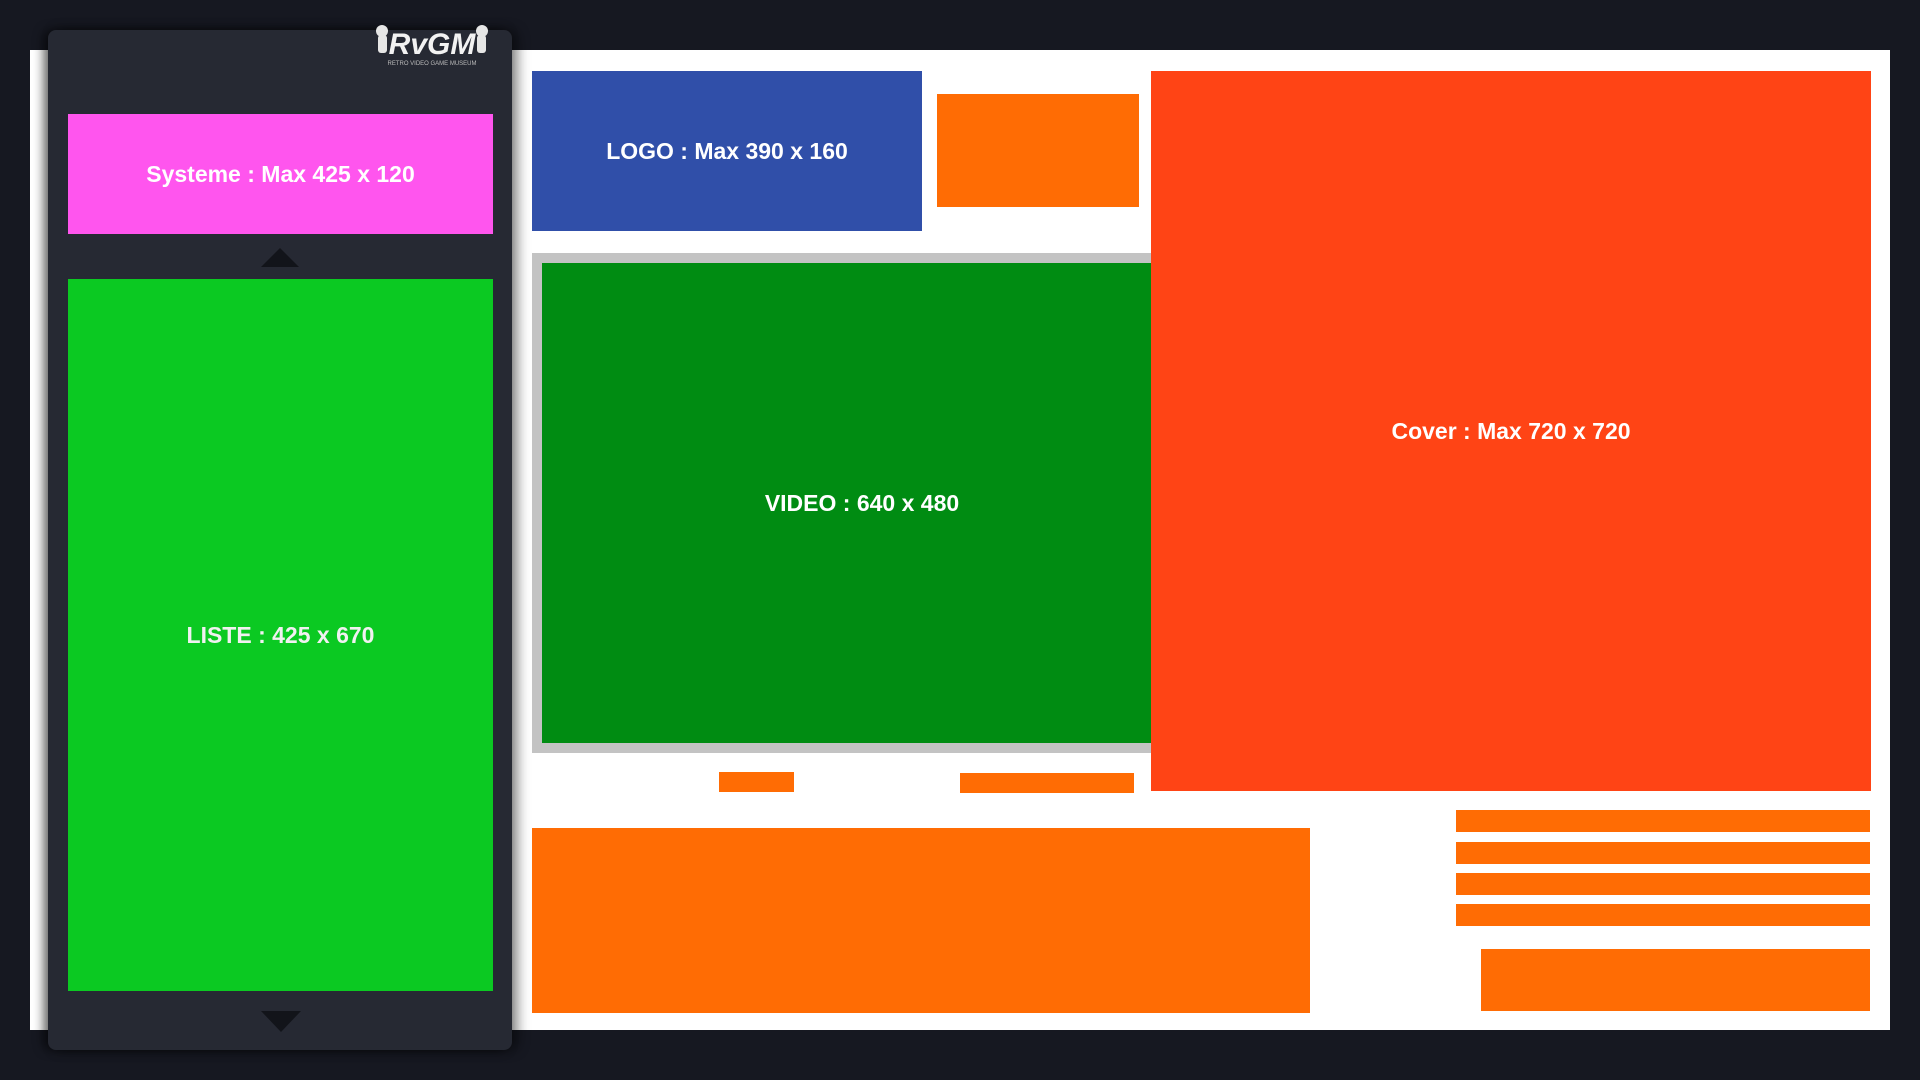 The height and width of the screenshot is (1080, 1920). I want to click on game-list-label: LISTE : 425 x 670, so click(280, 634).